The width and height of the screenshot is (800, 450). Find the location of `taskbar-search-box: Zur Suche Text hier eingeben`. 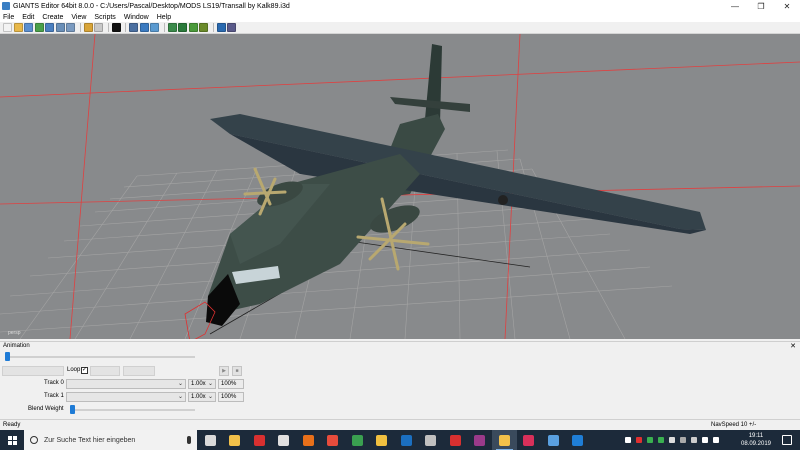

taskbar-search-box: Zur Suche Text hier eingeben is located at coordinates (110, 440).